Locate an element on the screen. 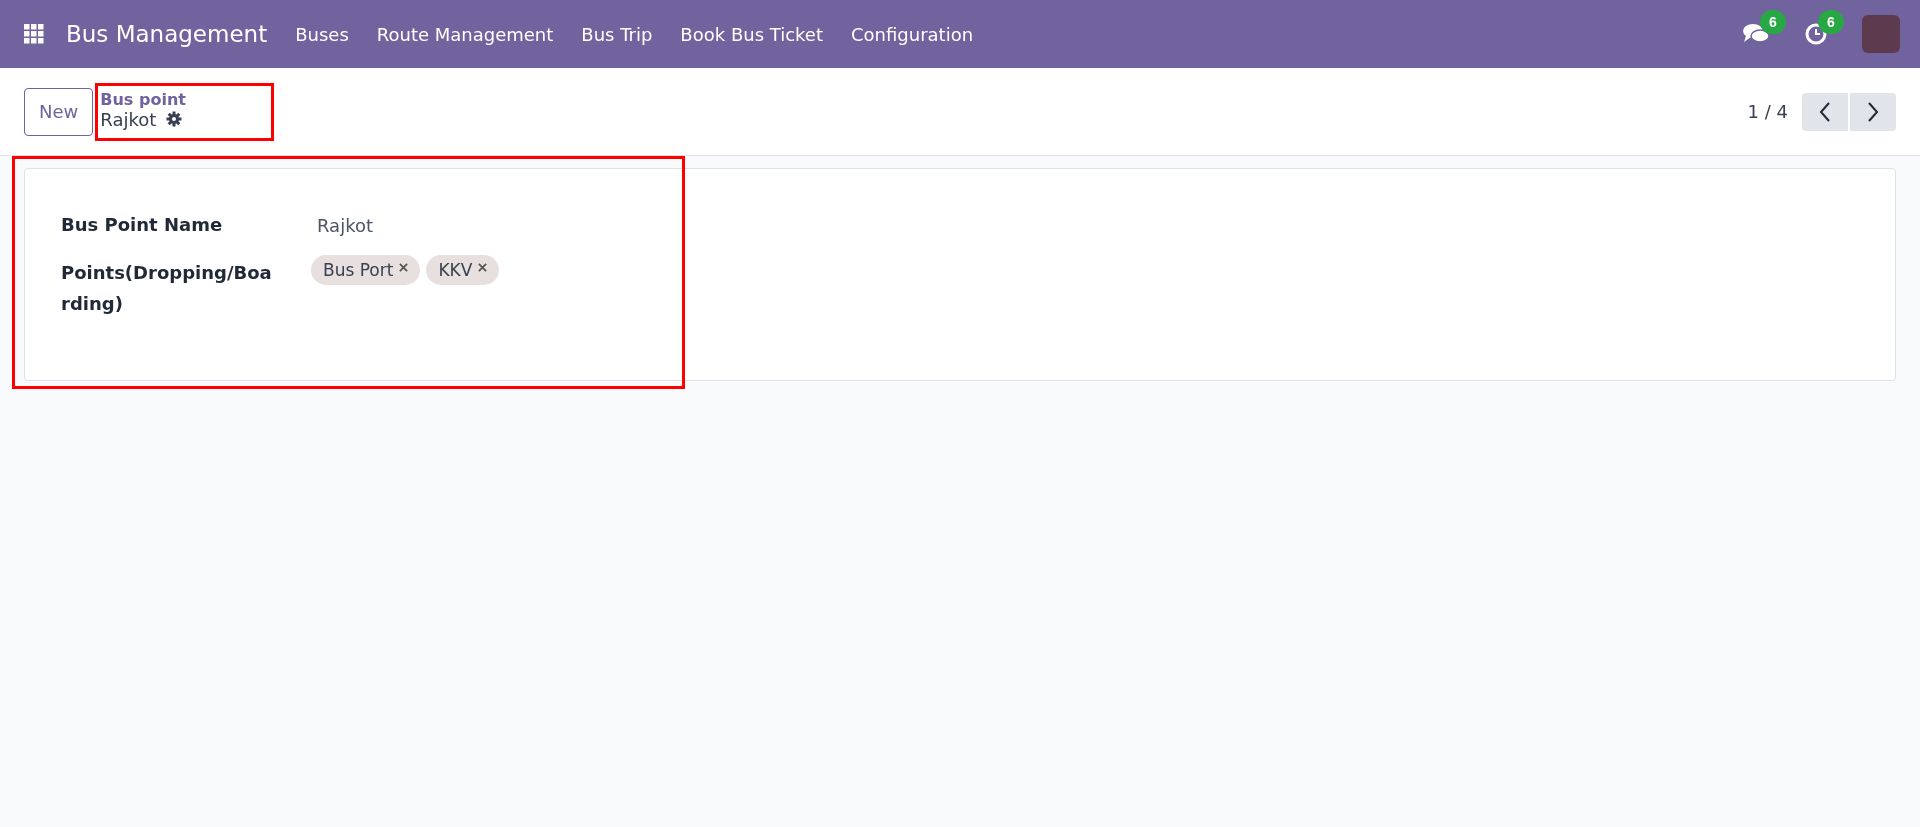 The width and height of the screenshot is (1920, 827). chevron-right-icon is located at coordinates (1873, 111).